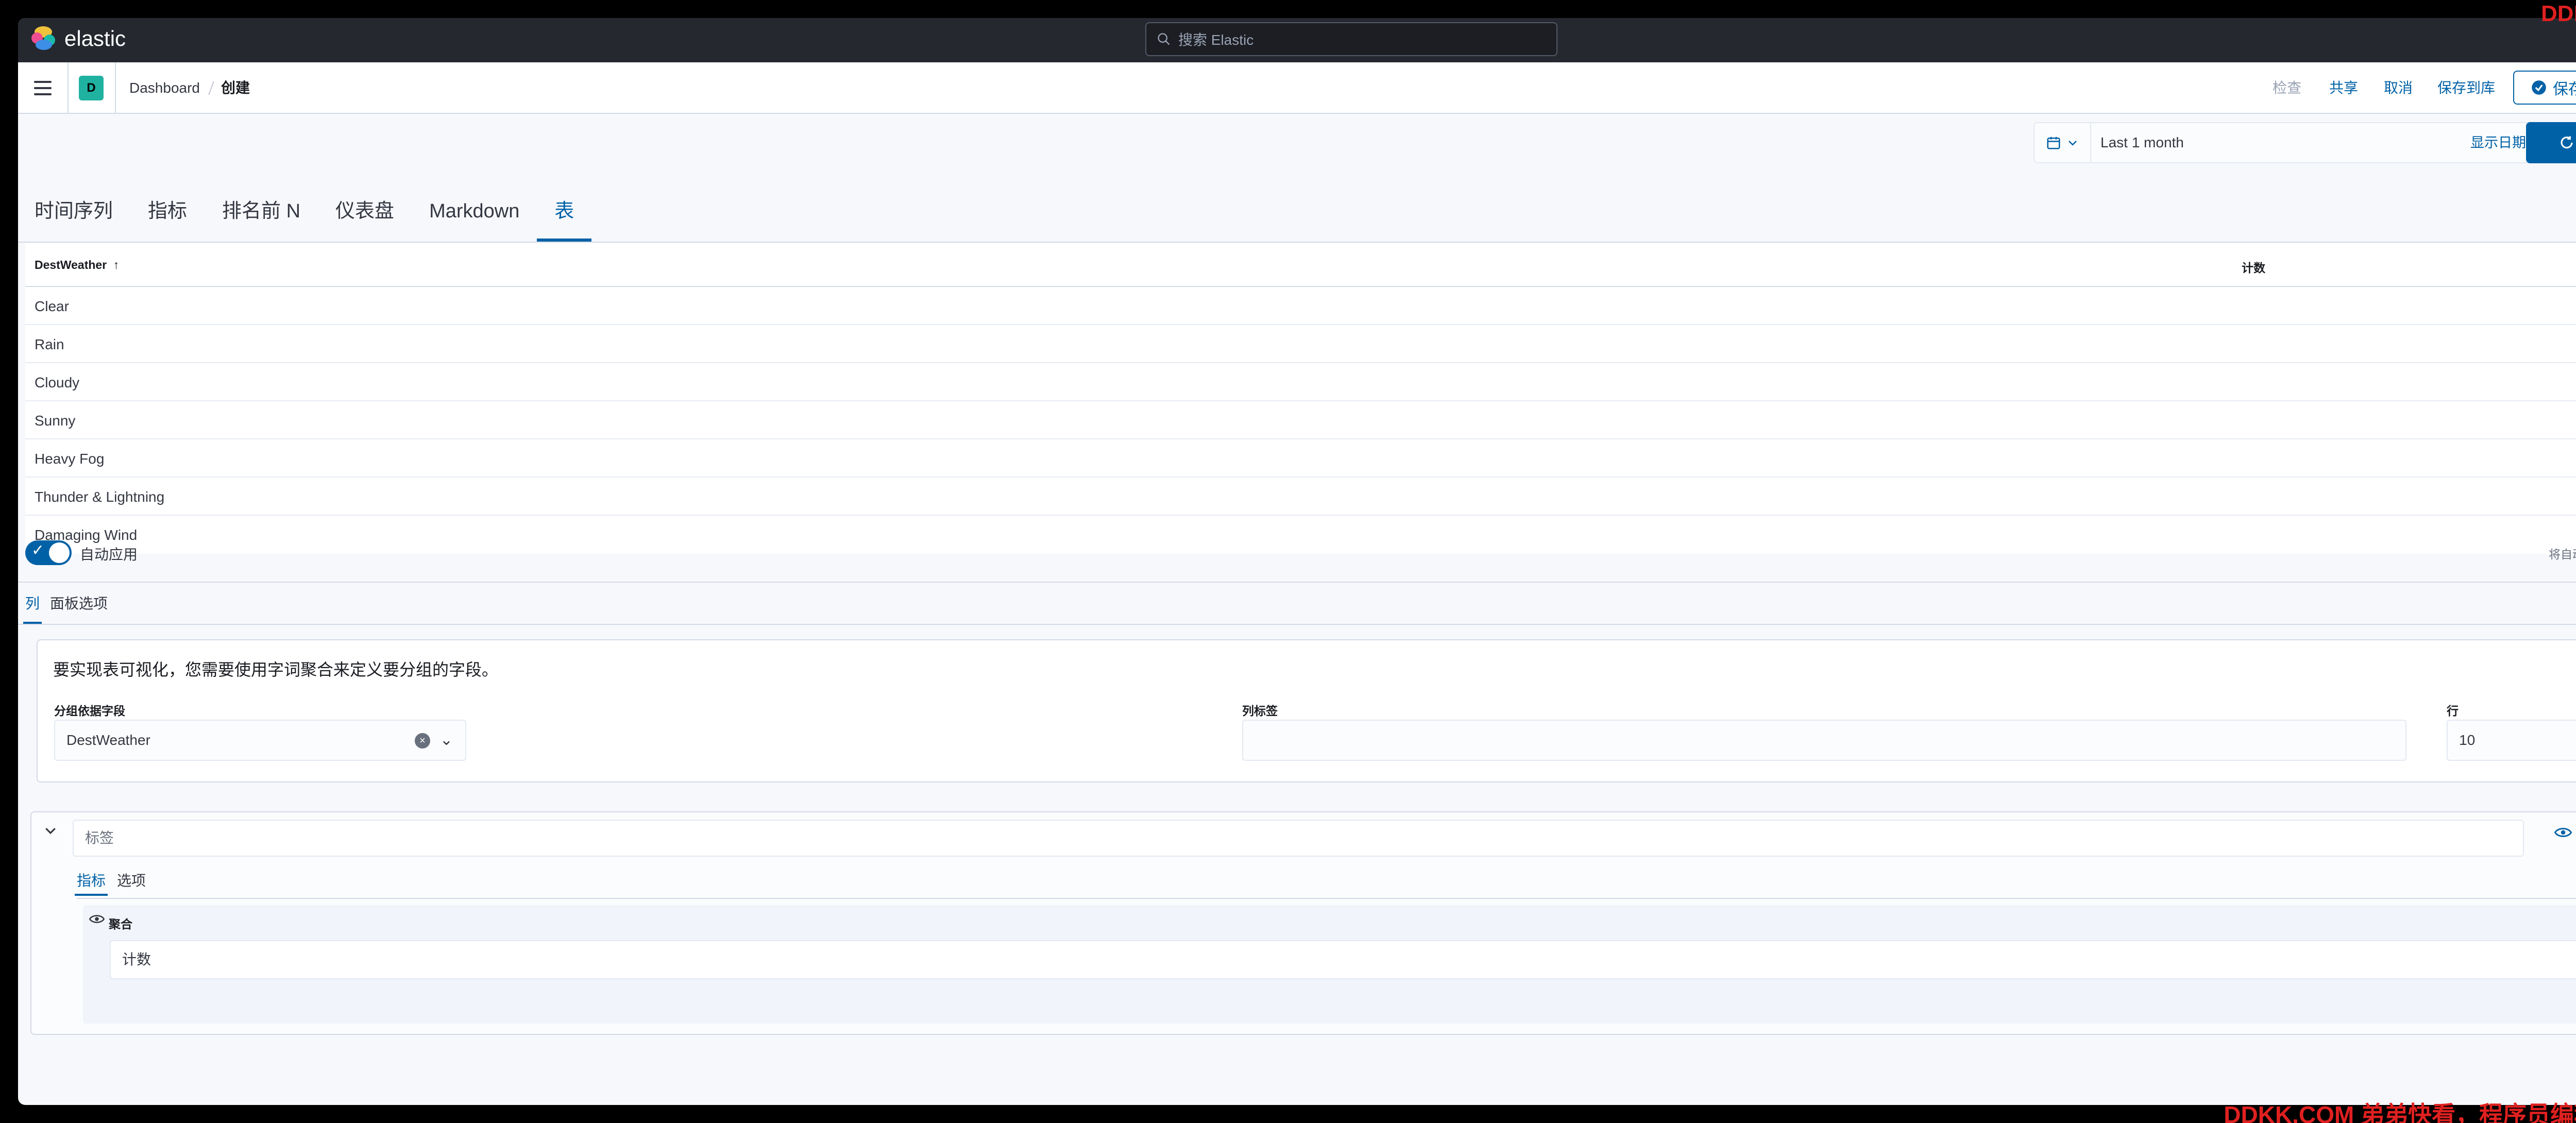 The width and height of the screenshot is (2576, 1123). I want to click on table-row: Thunder & Lightning241, so click(1300, 497).